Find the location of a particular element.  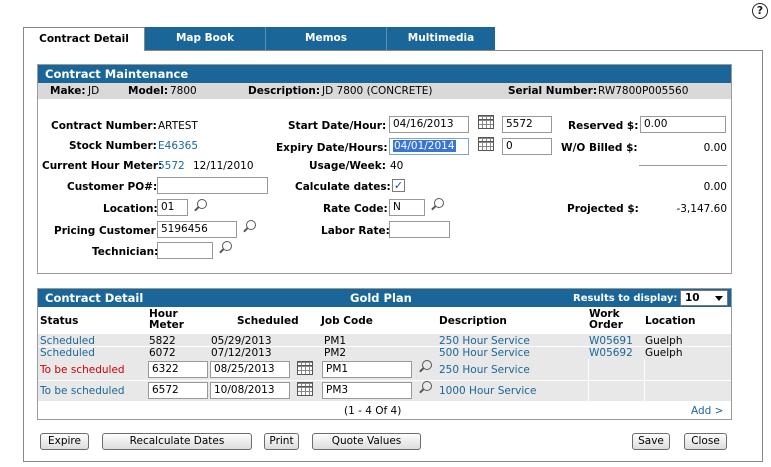

row2-description-link: 500 Hour Service is located at coordinates (484, 353).